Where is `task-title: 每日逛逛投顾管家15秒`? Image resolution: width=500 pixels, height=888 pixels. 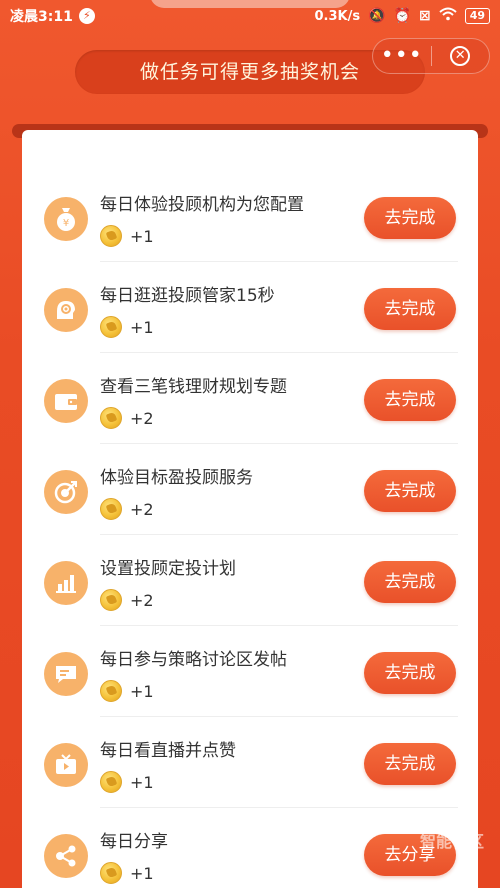
task-title: 每日逛逛投顾管家15秒 is located at coordinates (187, 296).